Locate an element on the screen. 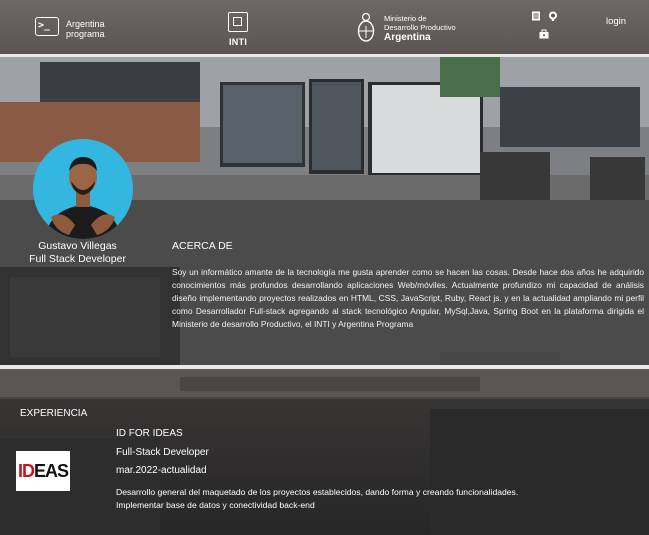 The image size is (649, 535). terminal-logo-icon: >_ is located at coordinates (47, 26).